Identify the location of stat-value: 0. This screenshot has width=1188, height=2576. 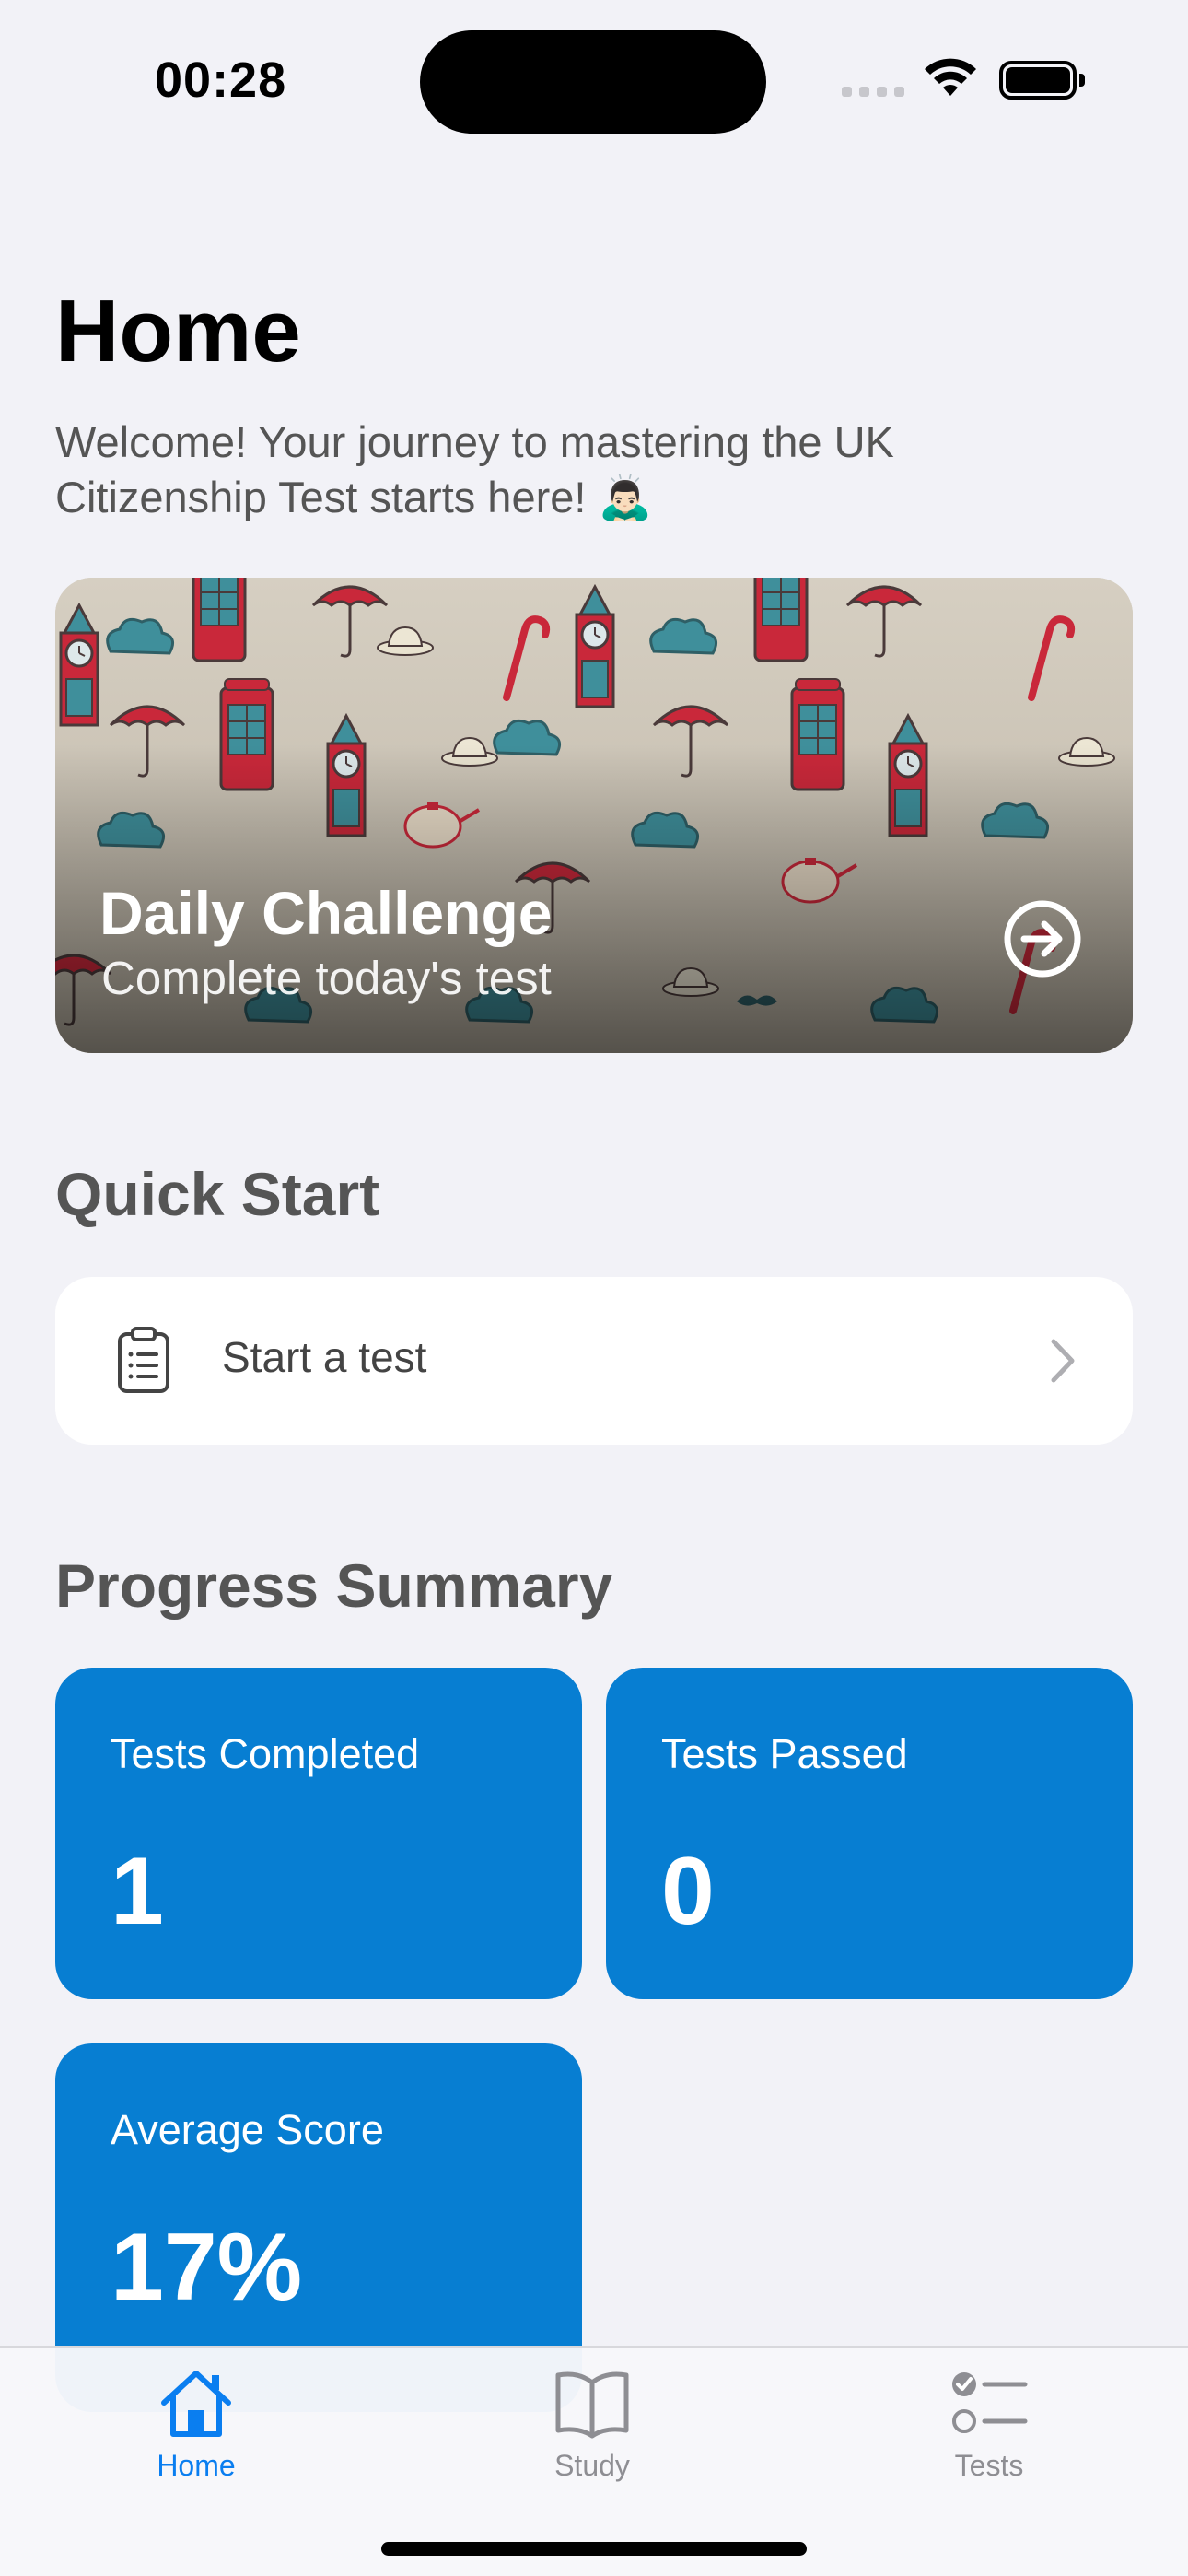
(688, 1891).